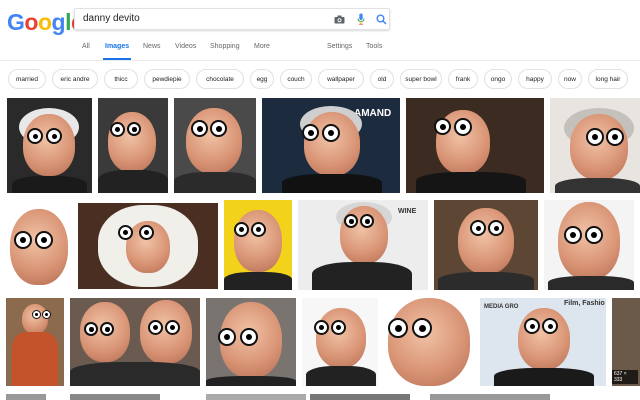 The height and width of the screenshot is (400, 640). Describe the element at coordinates (382, 79) in the screenshot. I see `chip-old: old` at that location.